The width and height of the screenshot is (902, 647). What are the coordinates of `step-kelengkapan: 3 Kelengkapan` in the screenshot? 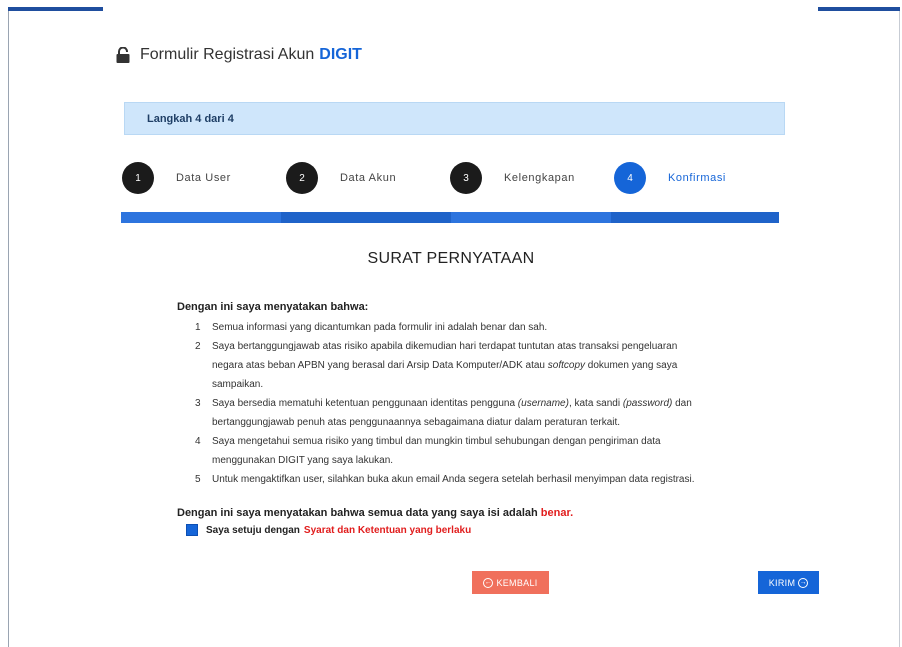 It's located at (512, 178).